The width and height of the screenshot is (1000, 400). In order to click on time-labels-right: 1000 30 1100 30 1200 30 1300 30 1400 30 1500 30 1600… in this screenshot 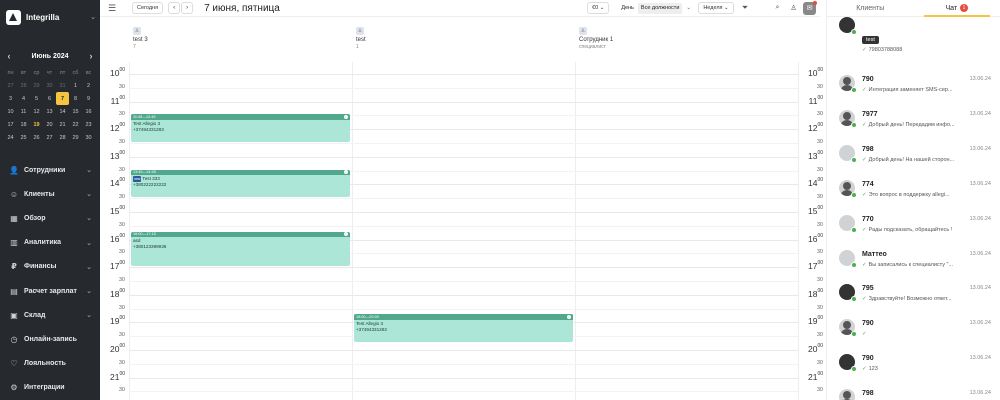, I will do `click(812, 231)`.